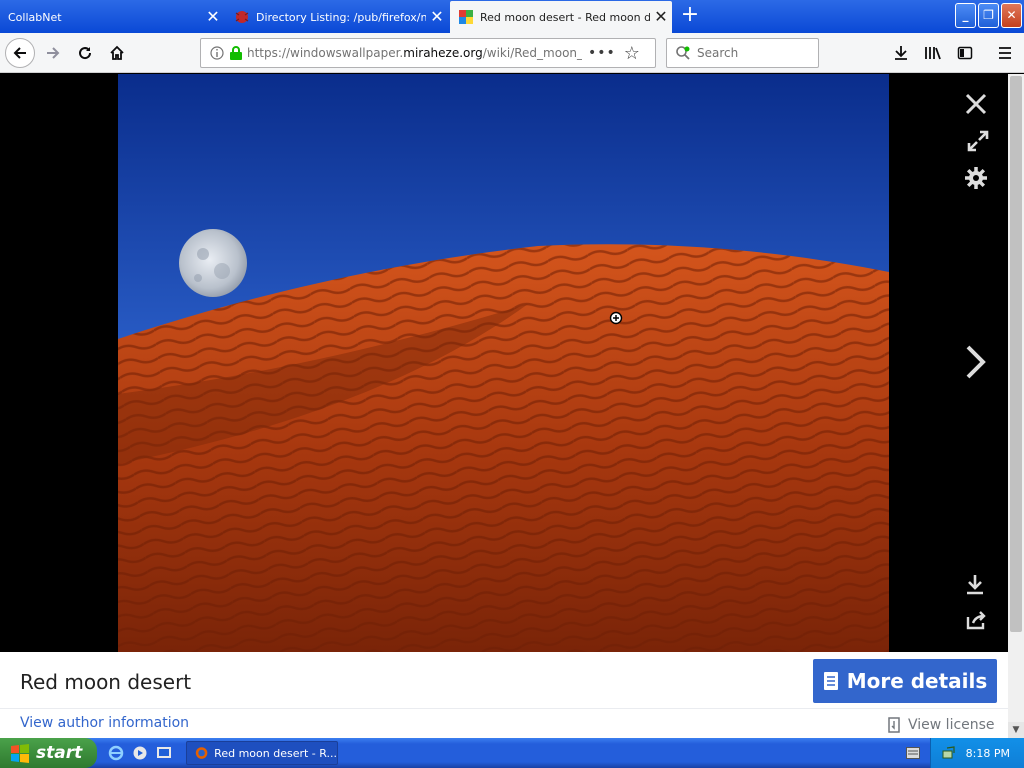 The width and height of the screenshot is (1024, 768). I want to click on forward-button, so click(53, 53).